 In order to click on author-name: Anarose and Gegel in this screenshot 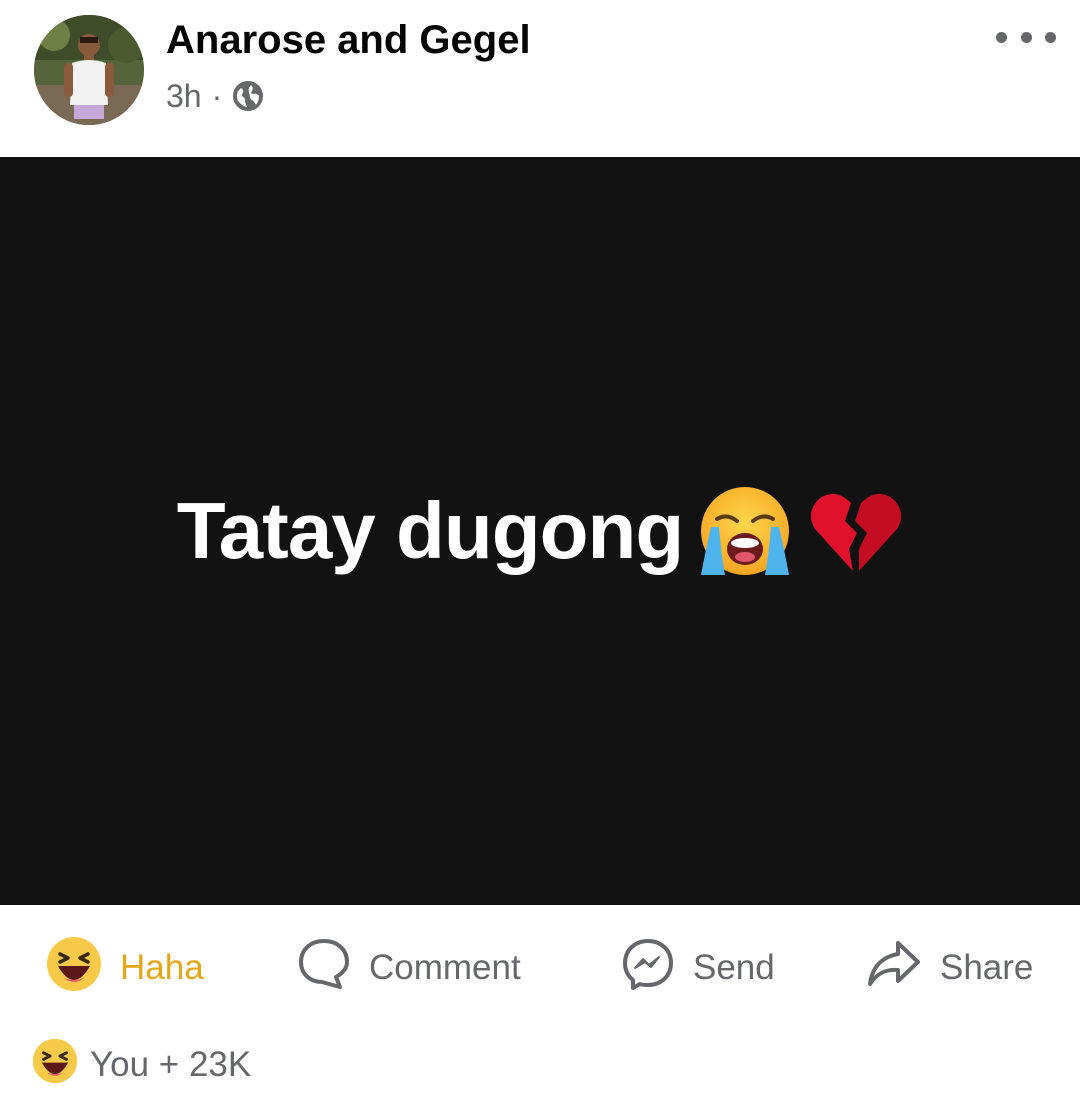, I will do `click(348, 40)`.